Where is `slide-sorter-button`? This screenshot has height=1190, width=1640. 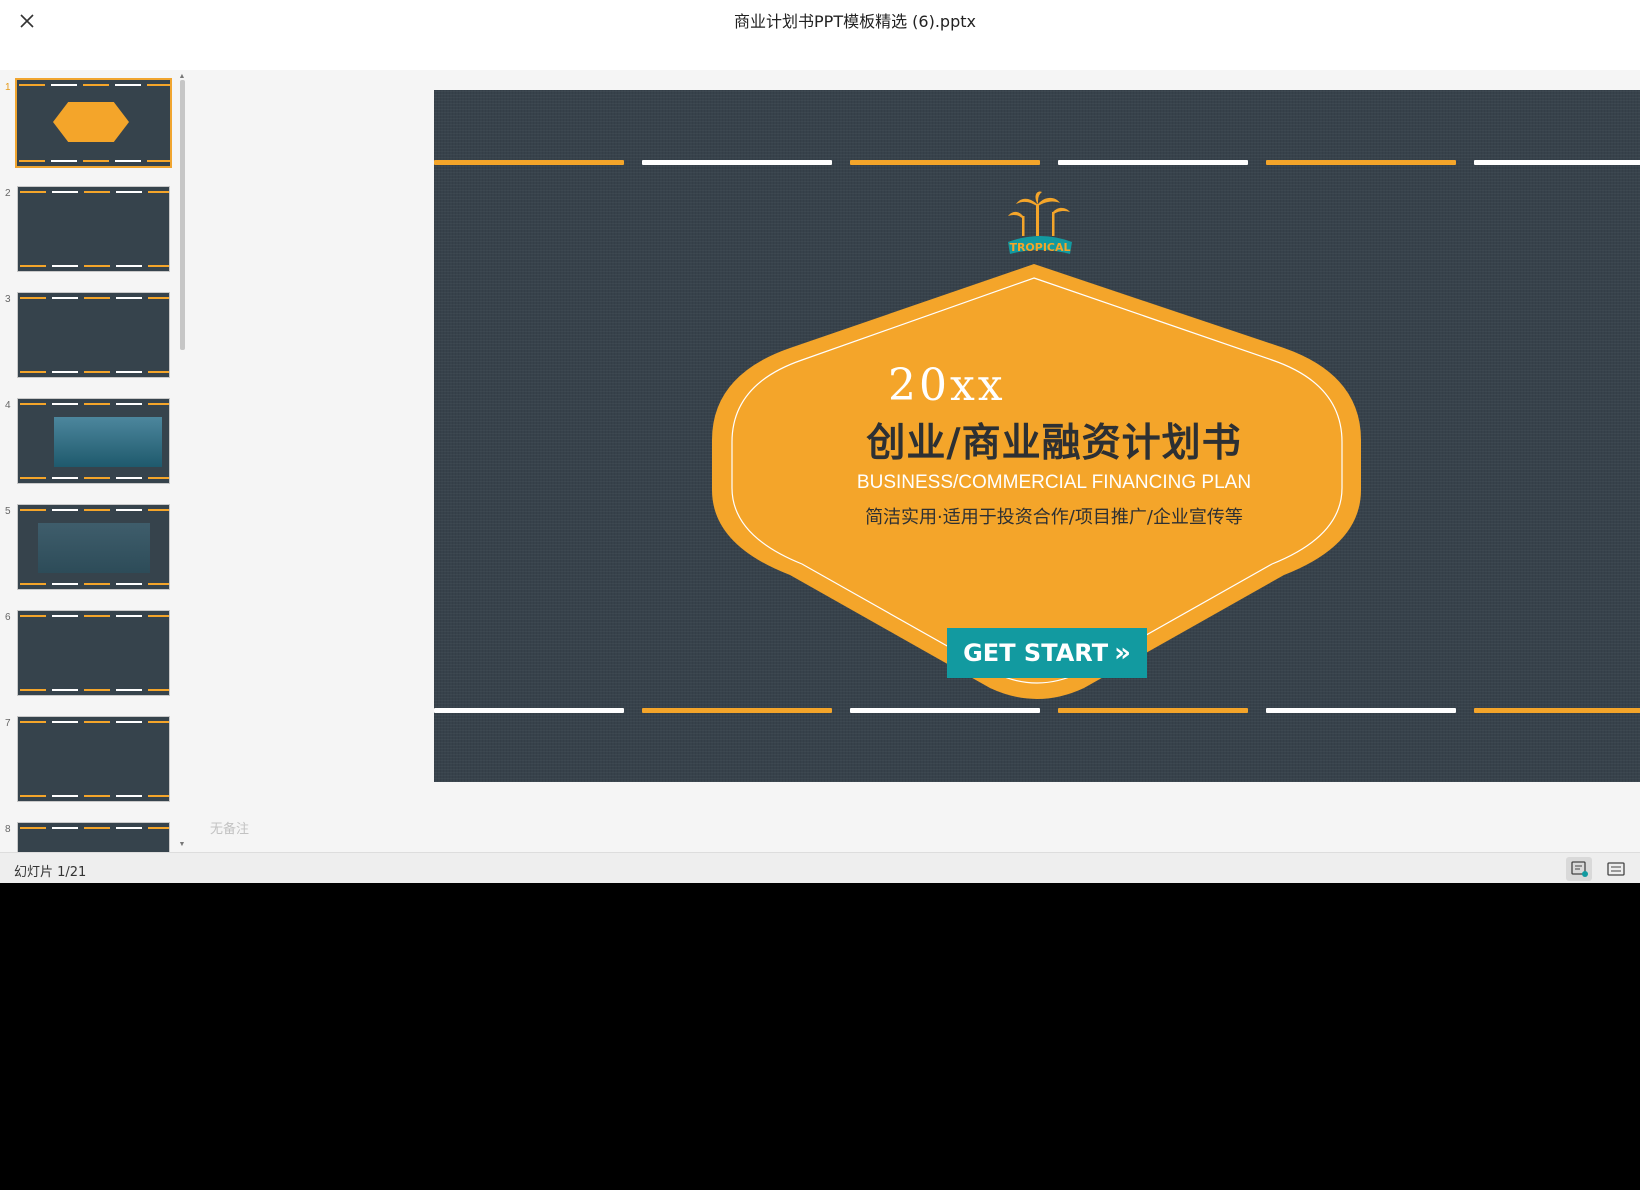
slide-sorter-button is located at coordinates (1616, 869).